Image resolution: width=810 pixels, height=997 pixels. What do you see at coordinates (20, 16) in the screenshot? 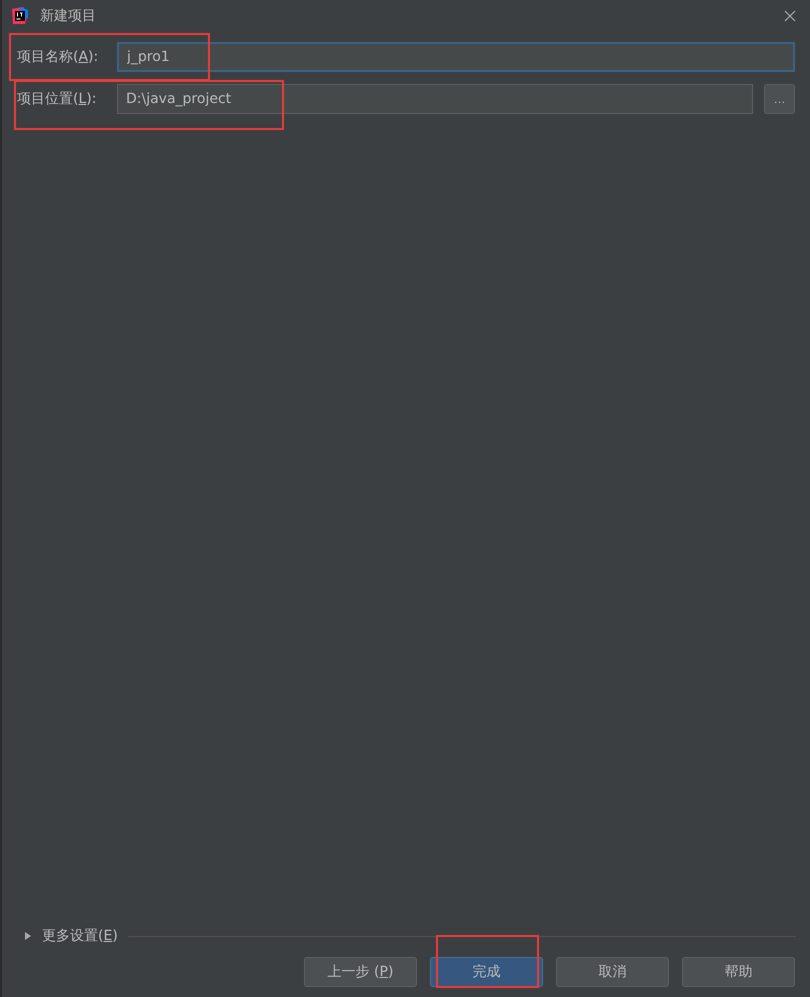
I see `app-logo-icon` at bounding box center [20, 16].